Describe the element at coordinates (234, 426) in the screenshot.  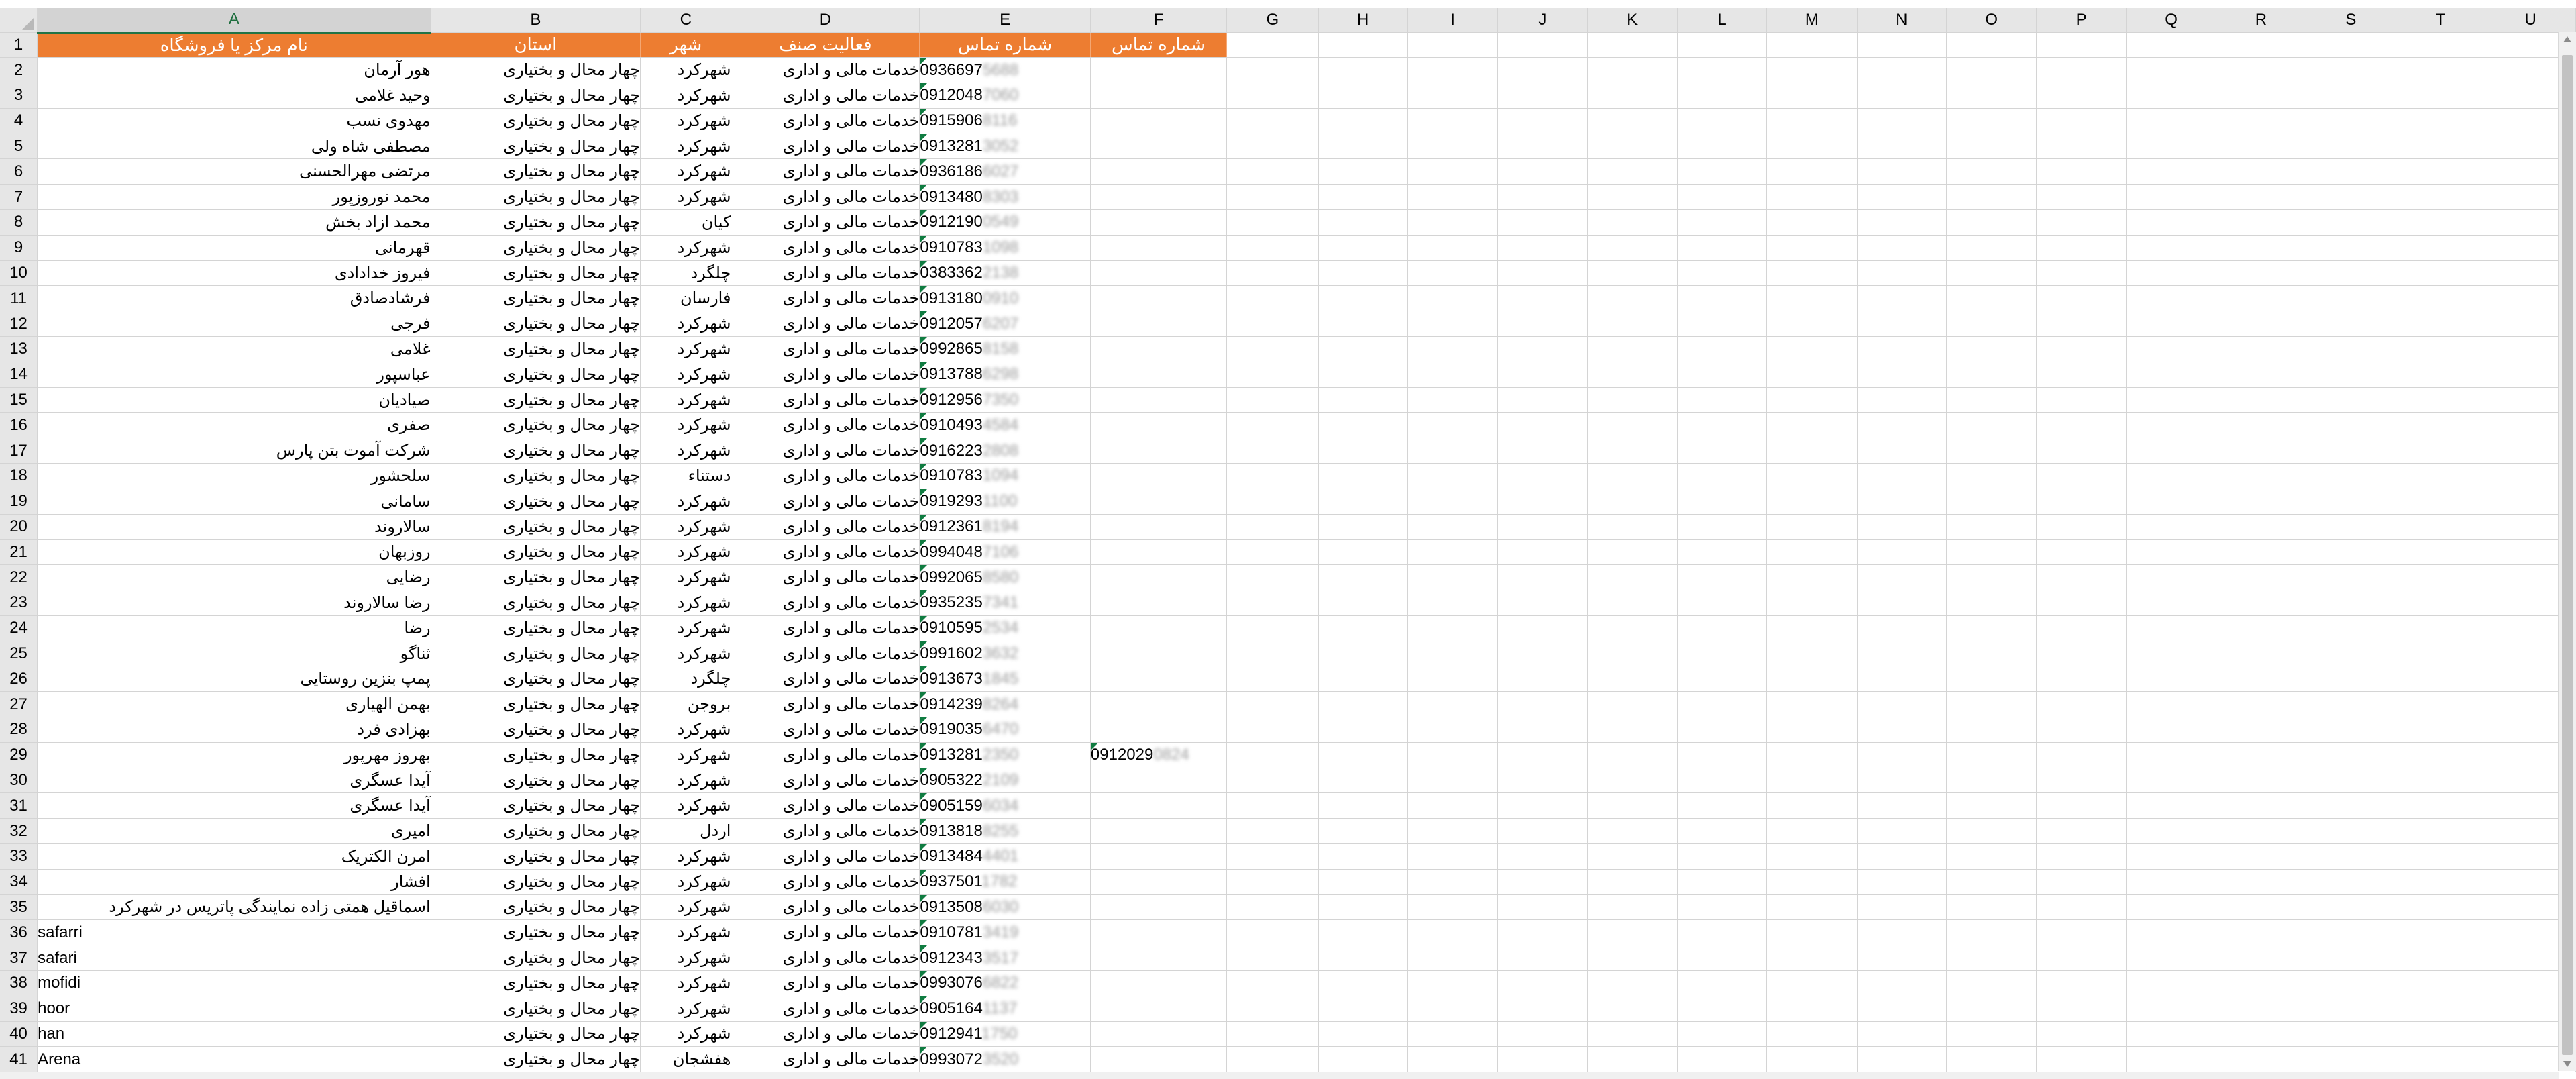
I see `store-name-cell: صفری` at that location.